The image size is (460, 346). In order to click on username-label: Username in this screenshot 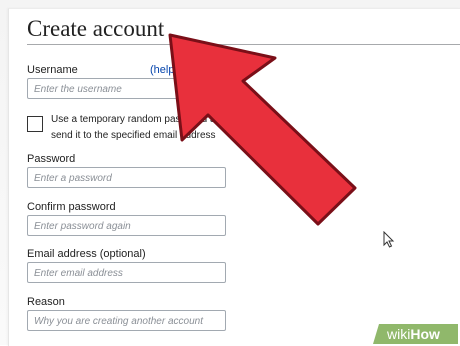, I will do `click(52, 70)`.